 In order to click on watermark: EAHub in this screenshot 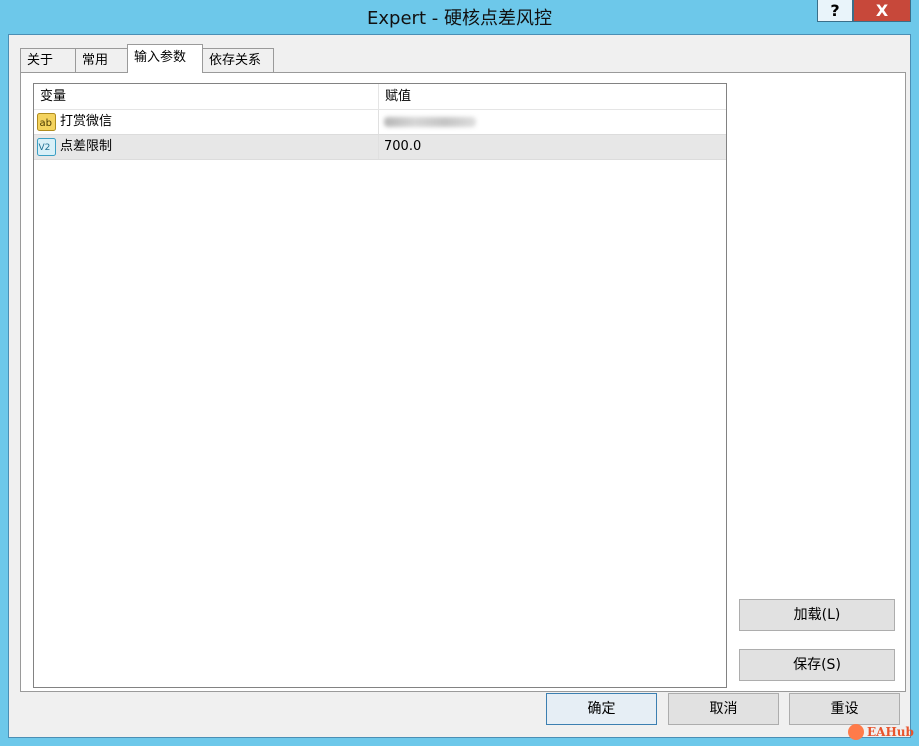, I will do `click(881, 732)`.